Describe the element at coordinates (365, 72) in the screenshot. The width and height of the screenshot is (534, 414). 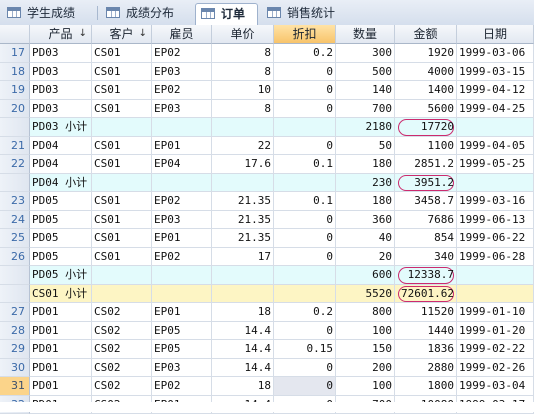
I see `quantity-cell: 500` at that location.